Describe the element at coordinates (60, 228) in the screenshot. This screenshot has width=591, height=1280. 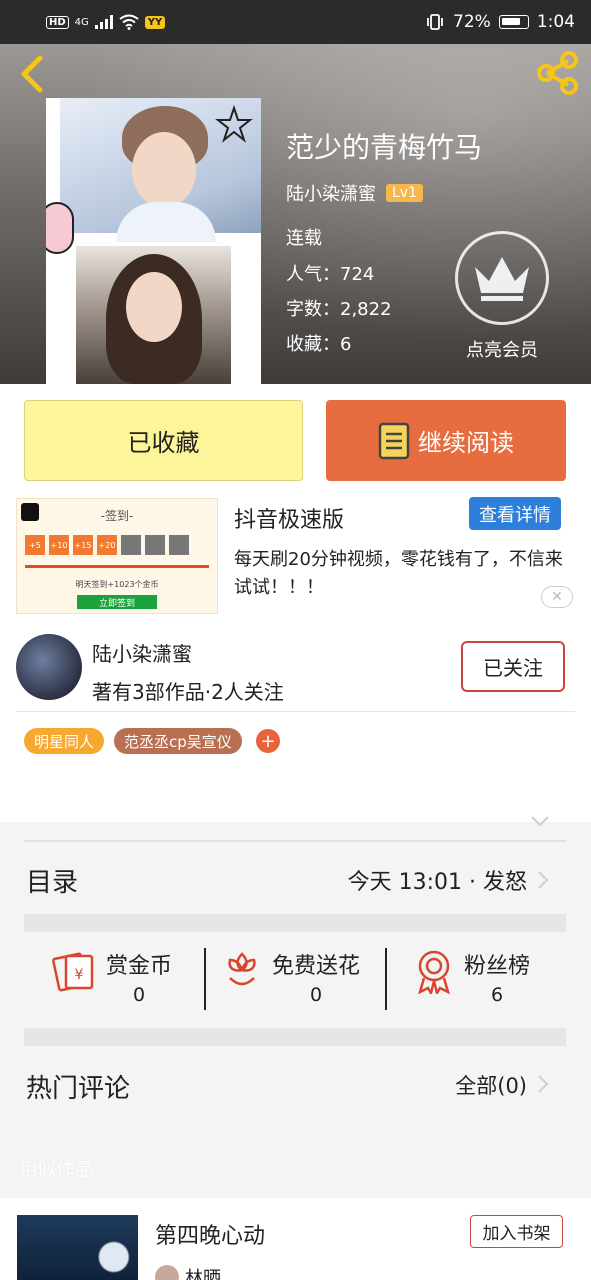
I see `heart-sticker` at that location.